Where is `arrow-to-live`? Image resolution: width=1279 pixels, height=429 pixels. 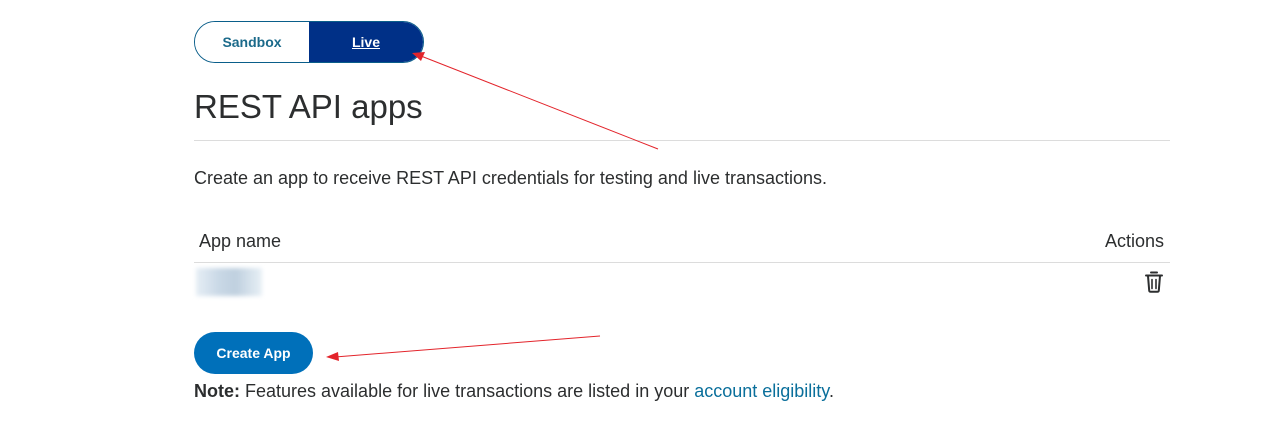
arrow-to-live is located at coordinates (535, 101).